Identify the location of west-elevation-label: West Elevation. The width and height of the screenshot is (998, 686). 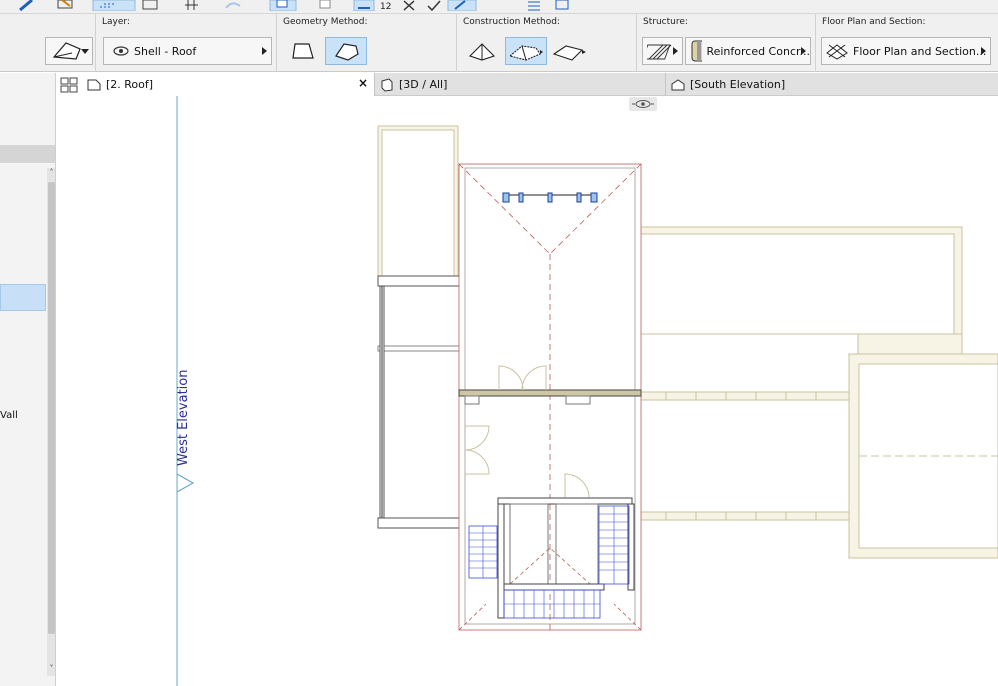
(183, 418).